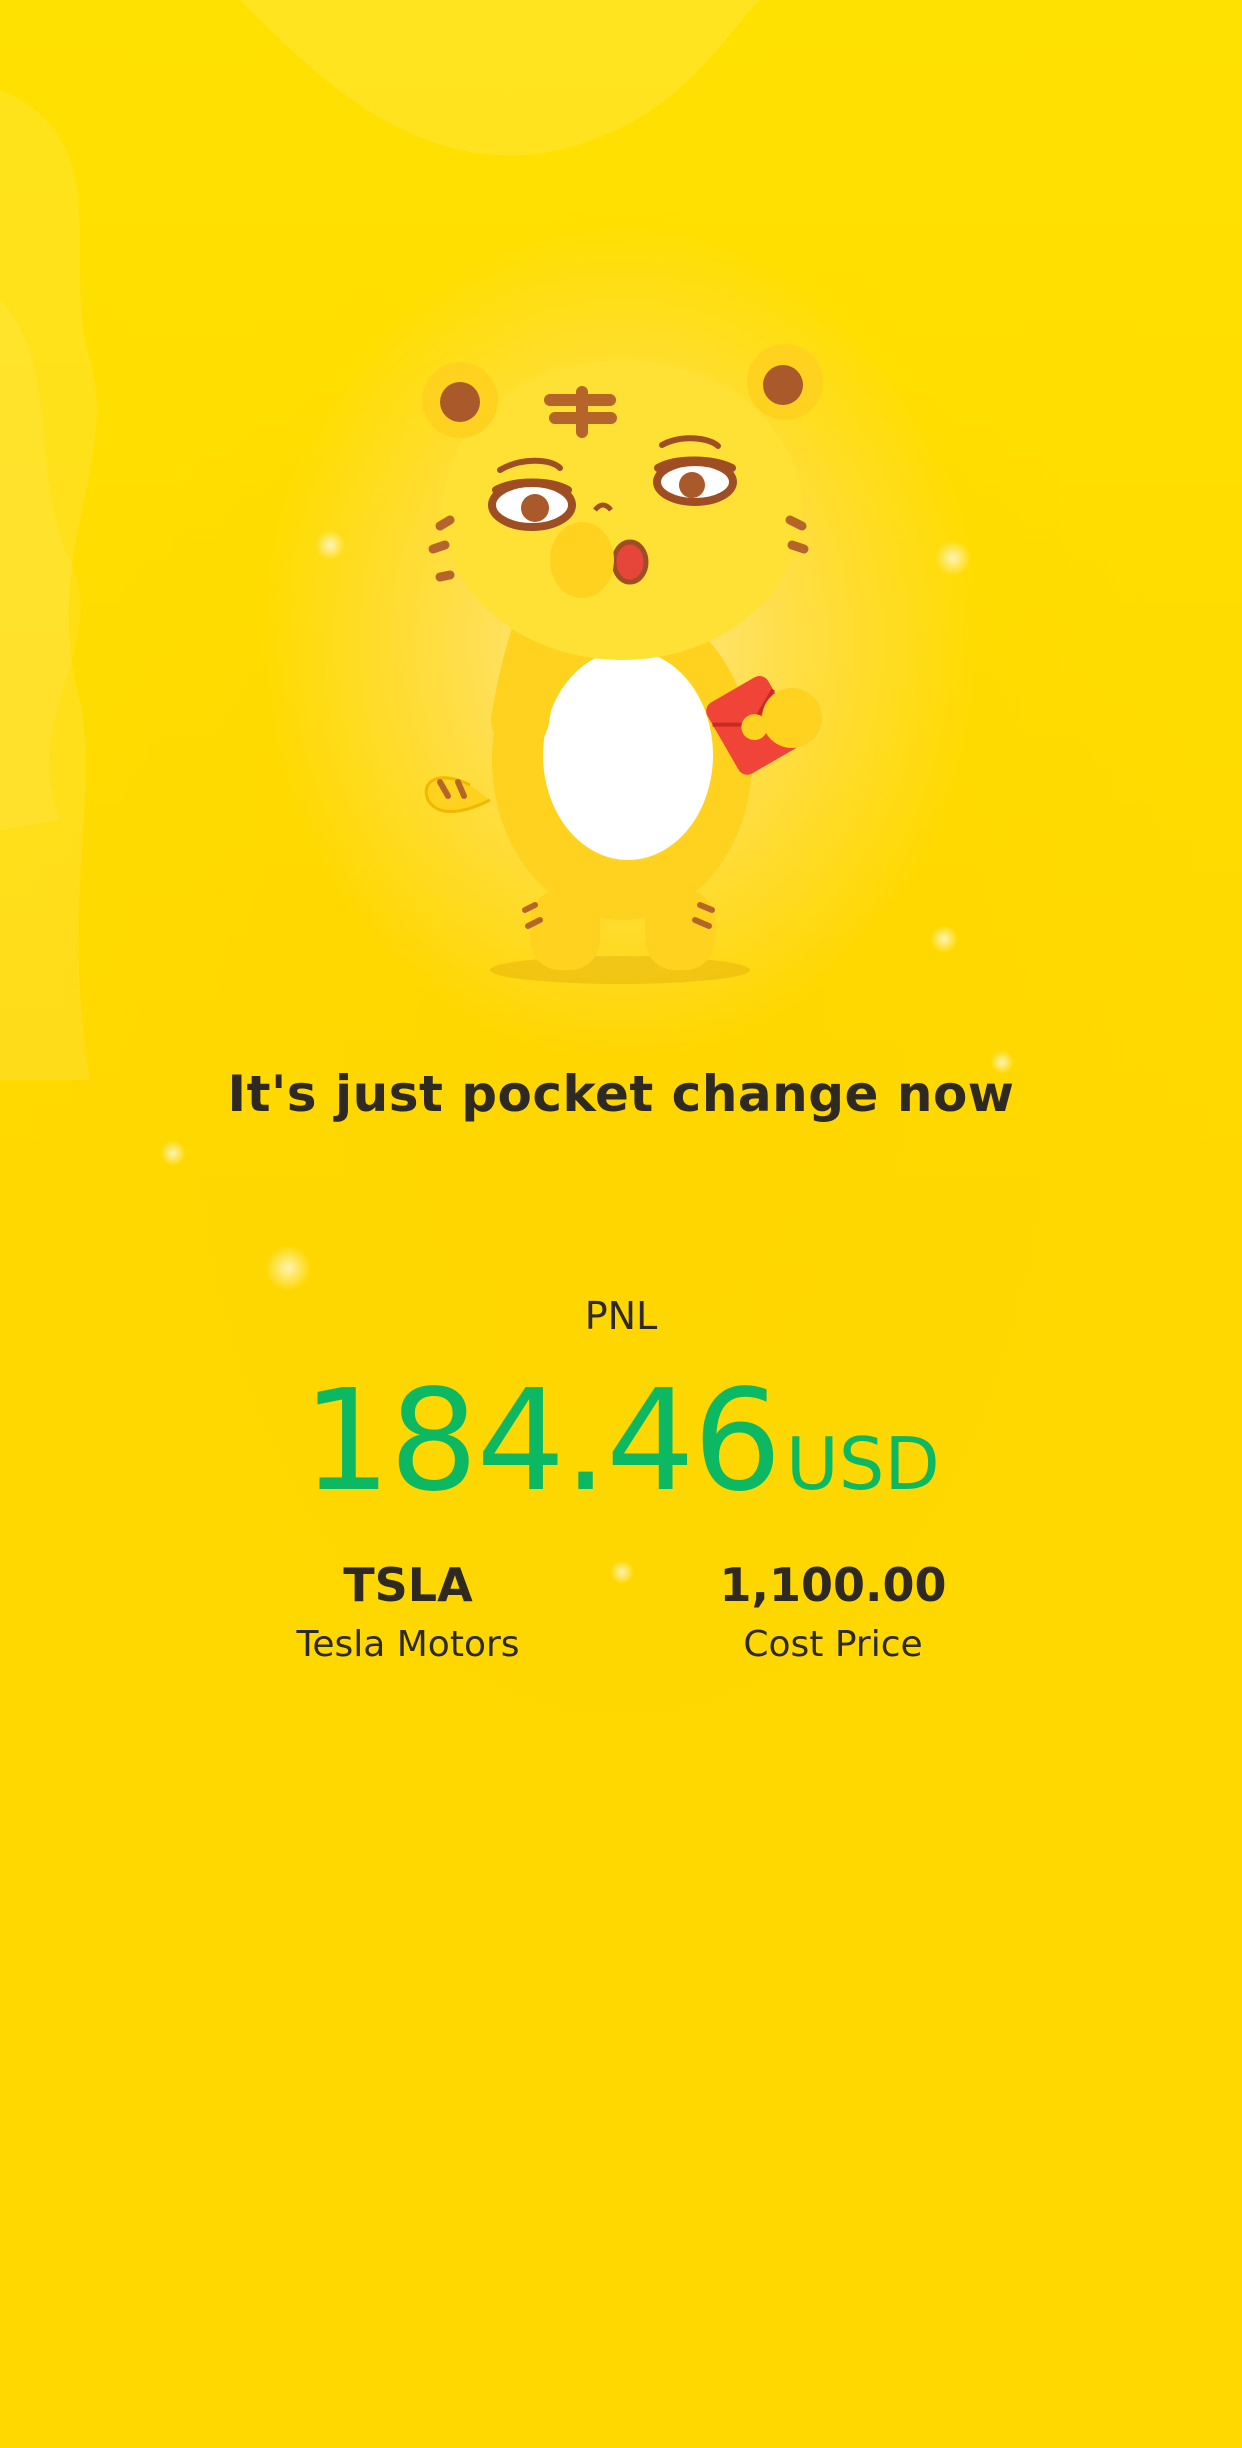  I want to click on stock-info: TSLA Tesla Motors, so click(408, 1611).